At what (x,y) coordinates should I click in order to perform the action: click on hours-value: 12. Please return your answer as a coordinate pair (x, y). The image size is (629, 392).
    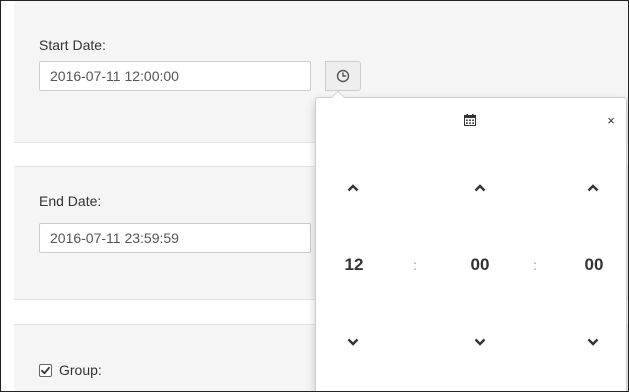
    Looking at the image, I should click on (354, 265).